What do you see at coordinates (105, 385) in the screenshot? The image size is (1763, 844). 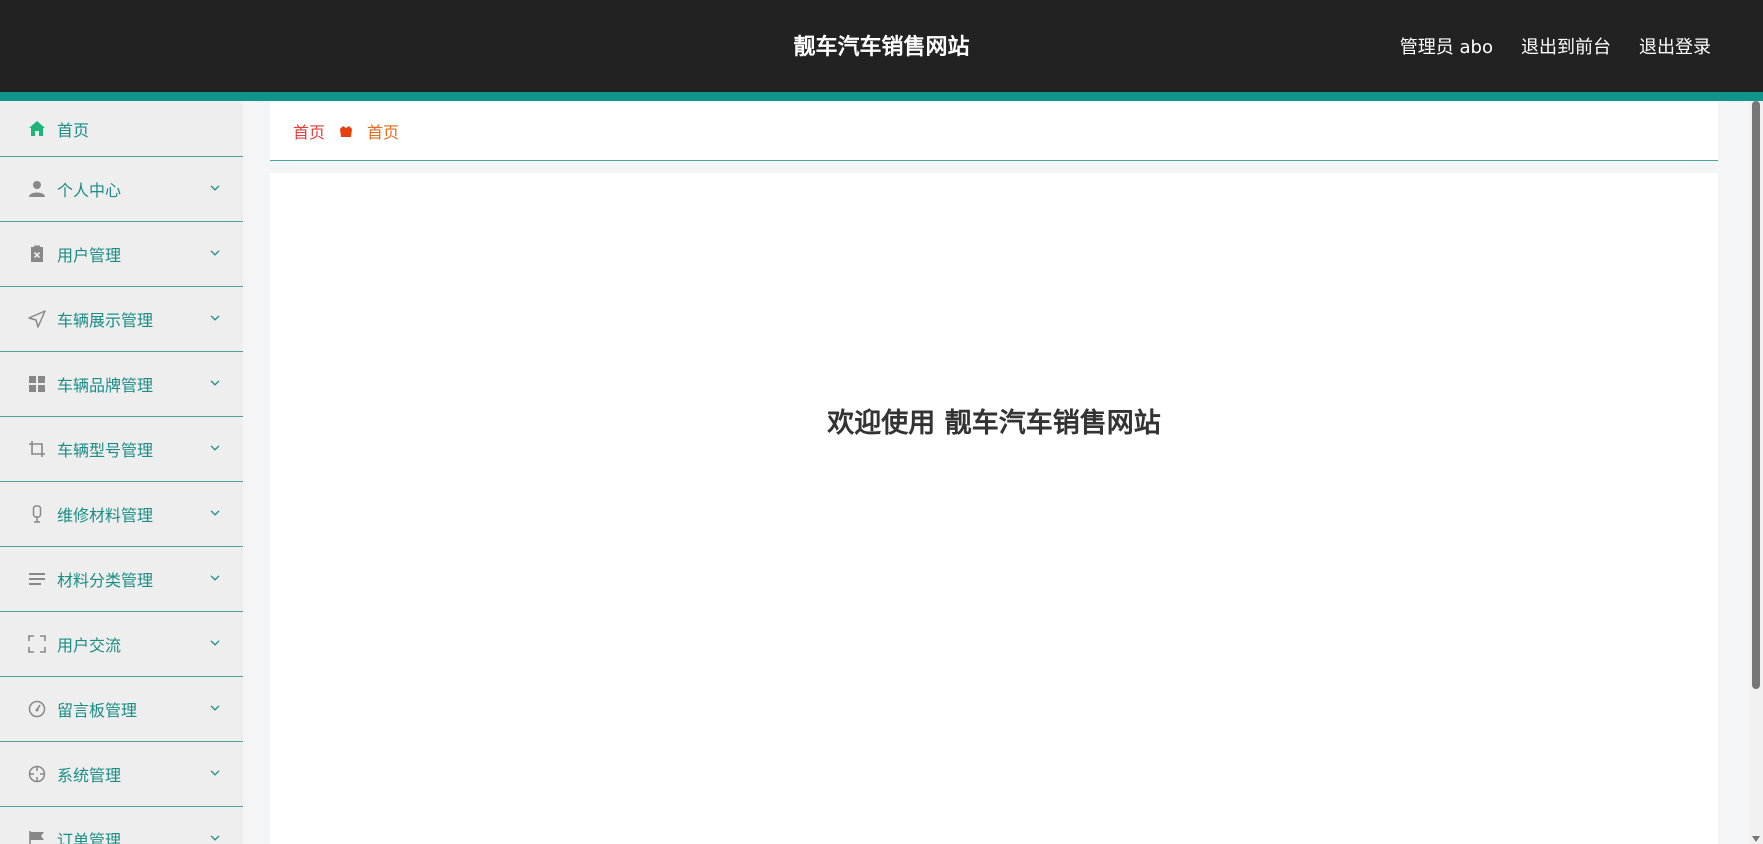 I see `sidebar-item-label: 车辆品牌管理` at bounding box center [105, 385].